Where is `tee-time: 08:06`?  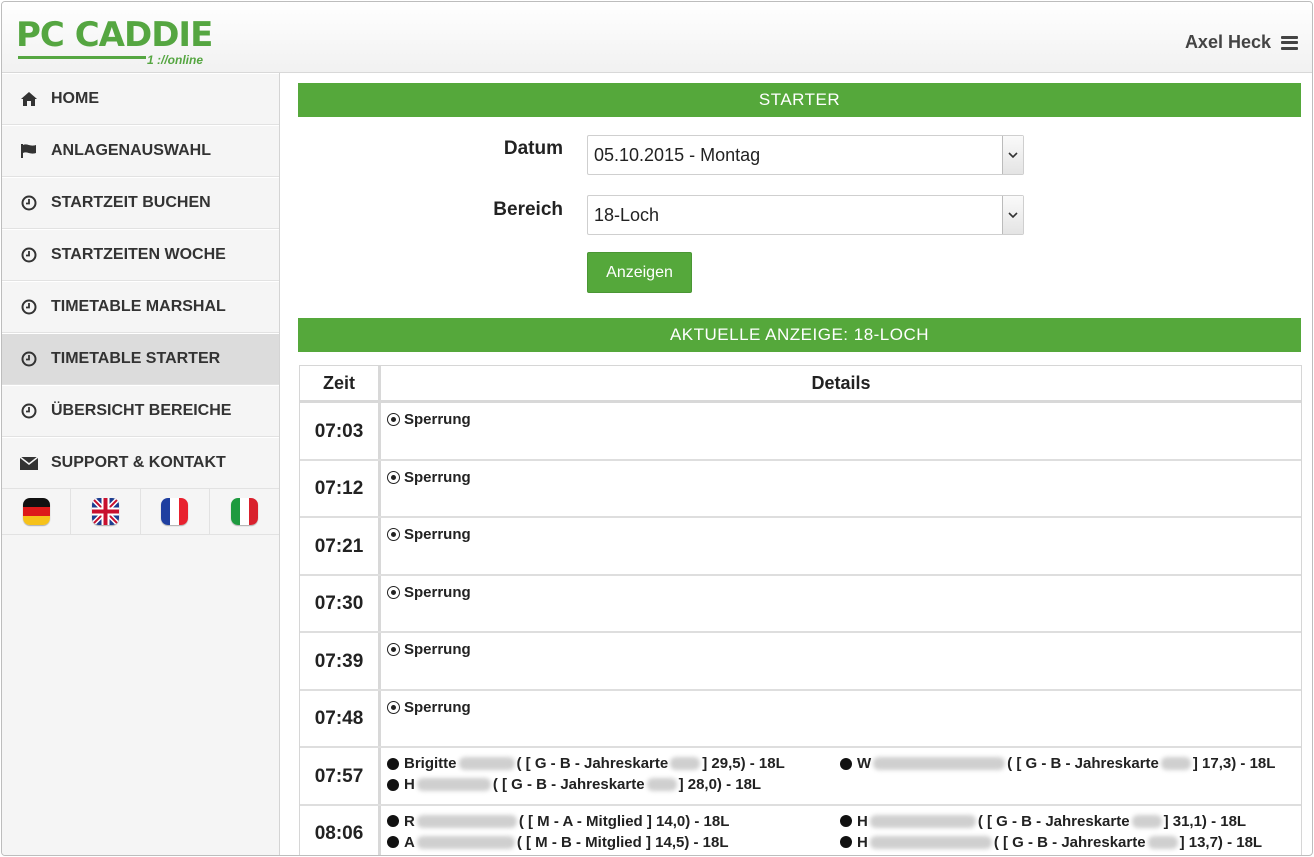 tee-time: 08:06 is located at coordinates (340, 830).